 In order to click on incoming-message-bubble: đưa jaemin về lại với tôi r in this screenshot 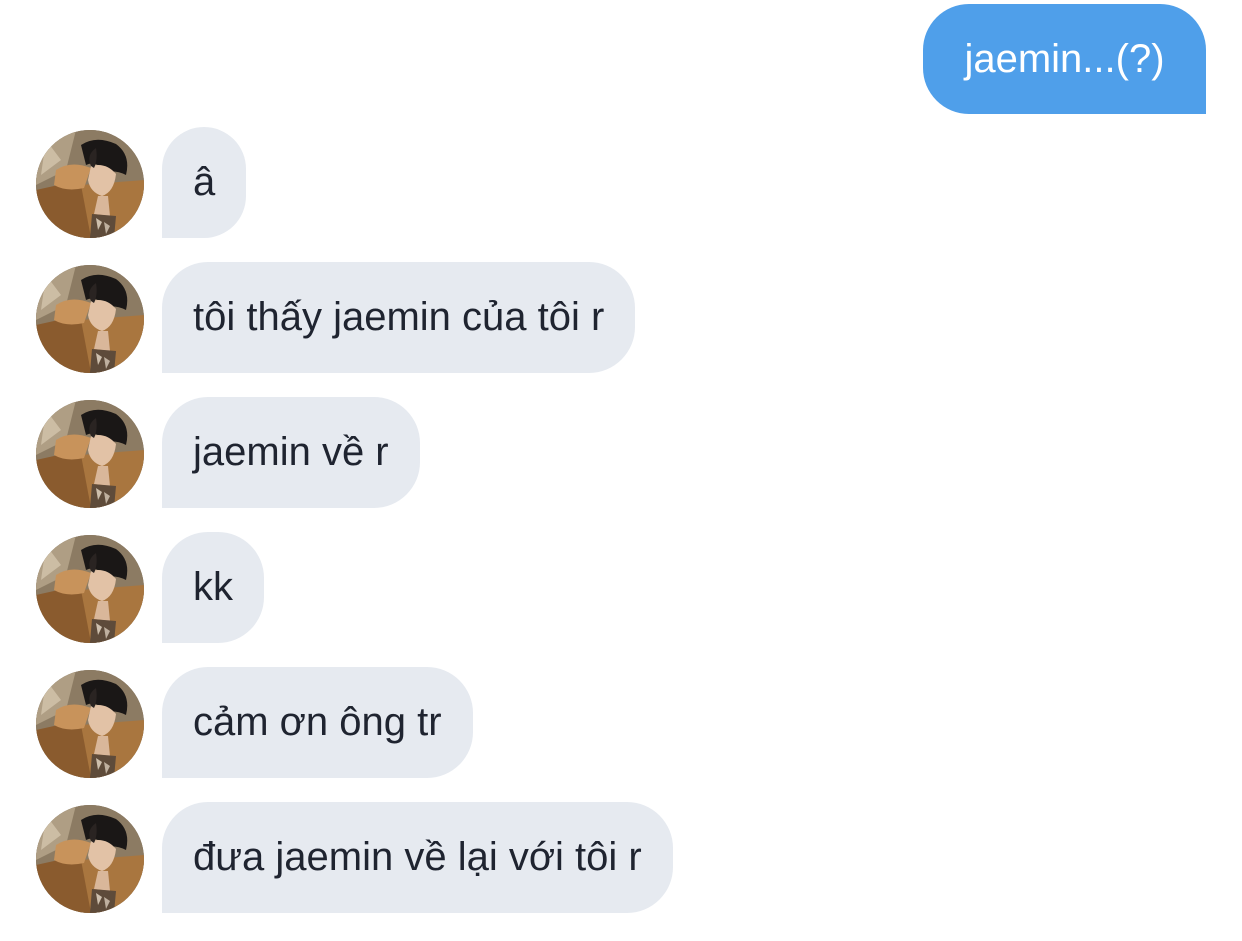, I will do `click(417, 857)`.